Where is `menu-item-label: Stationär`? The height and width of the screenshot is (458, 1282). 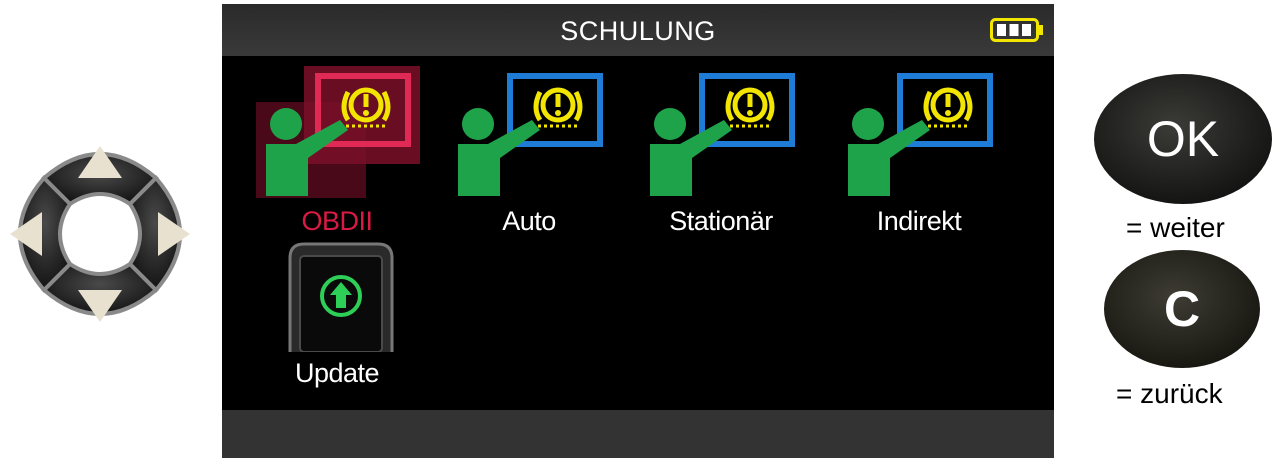
menu-item-label: Stationär is located at coordinates (721, 221).